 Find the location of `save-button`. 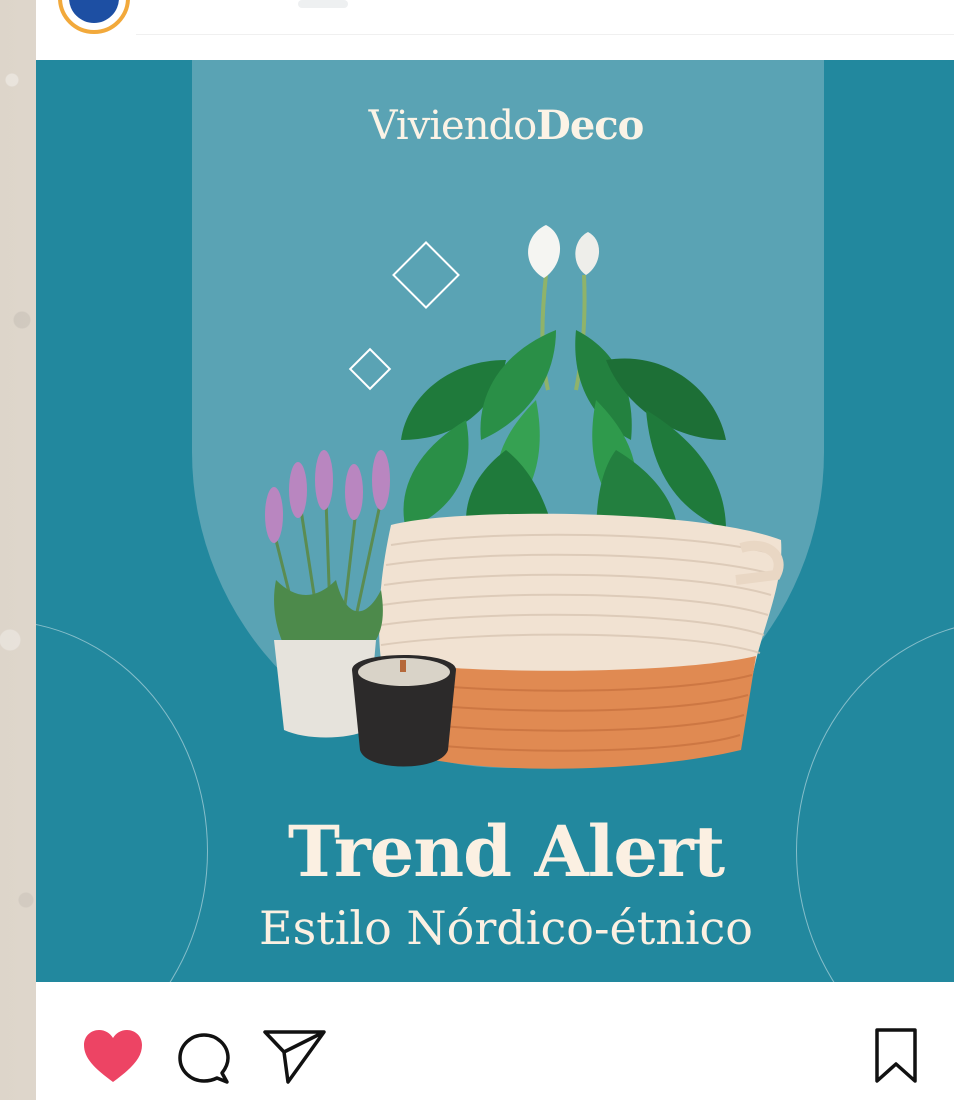

save-button is located at coordinates (896, 1056).